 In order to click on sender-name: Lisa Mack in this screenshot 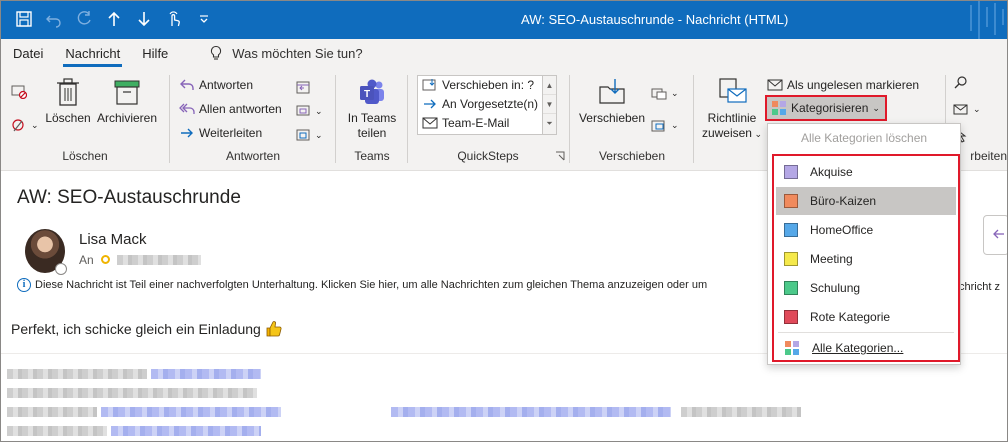, I will do `click(113, 239)`.